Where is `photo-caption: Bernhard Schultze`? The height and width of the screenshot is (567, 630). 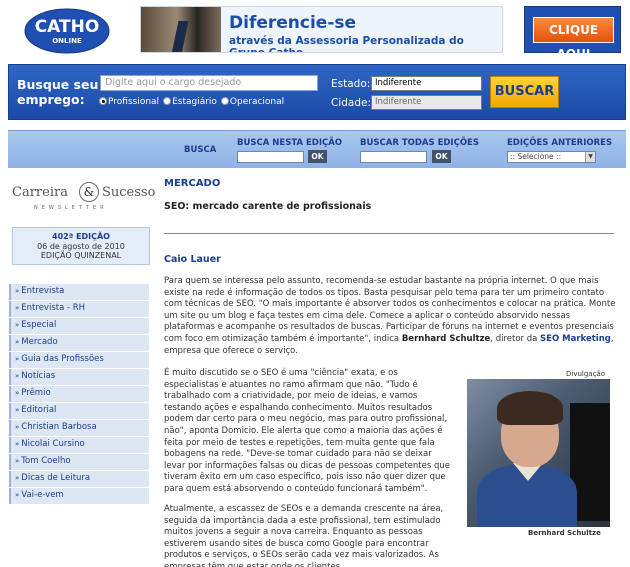
photo-caption: Bernhard Schultze is located at coordinates (564, 533).